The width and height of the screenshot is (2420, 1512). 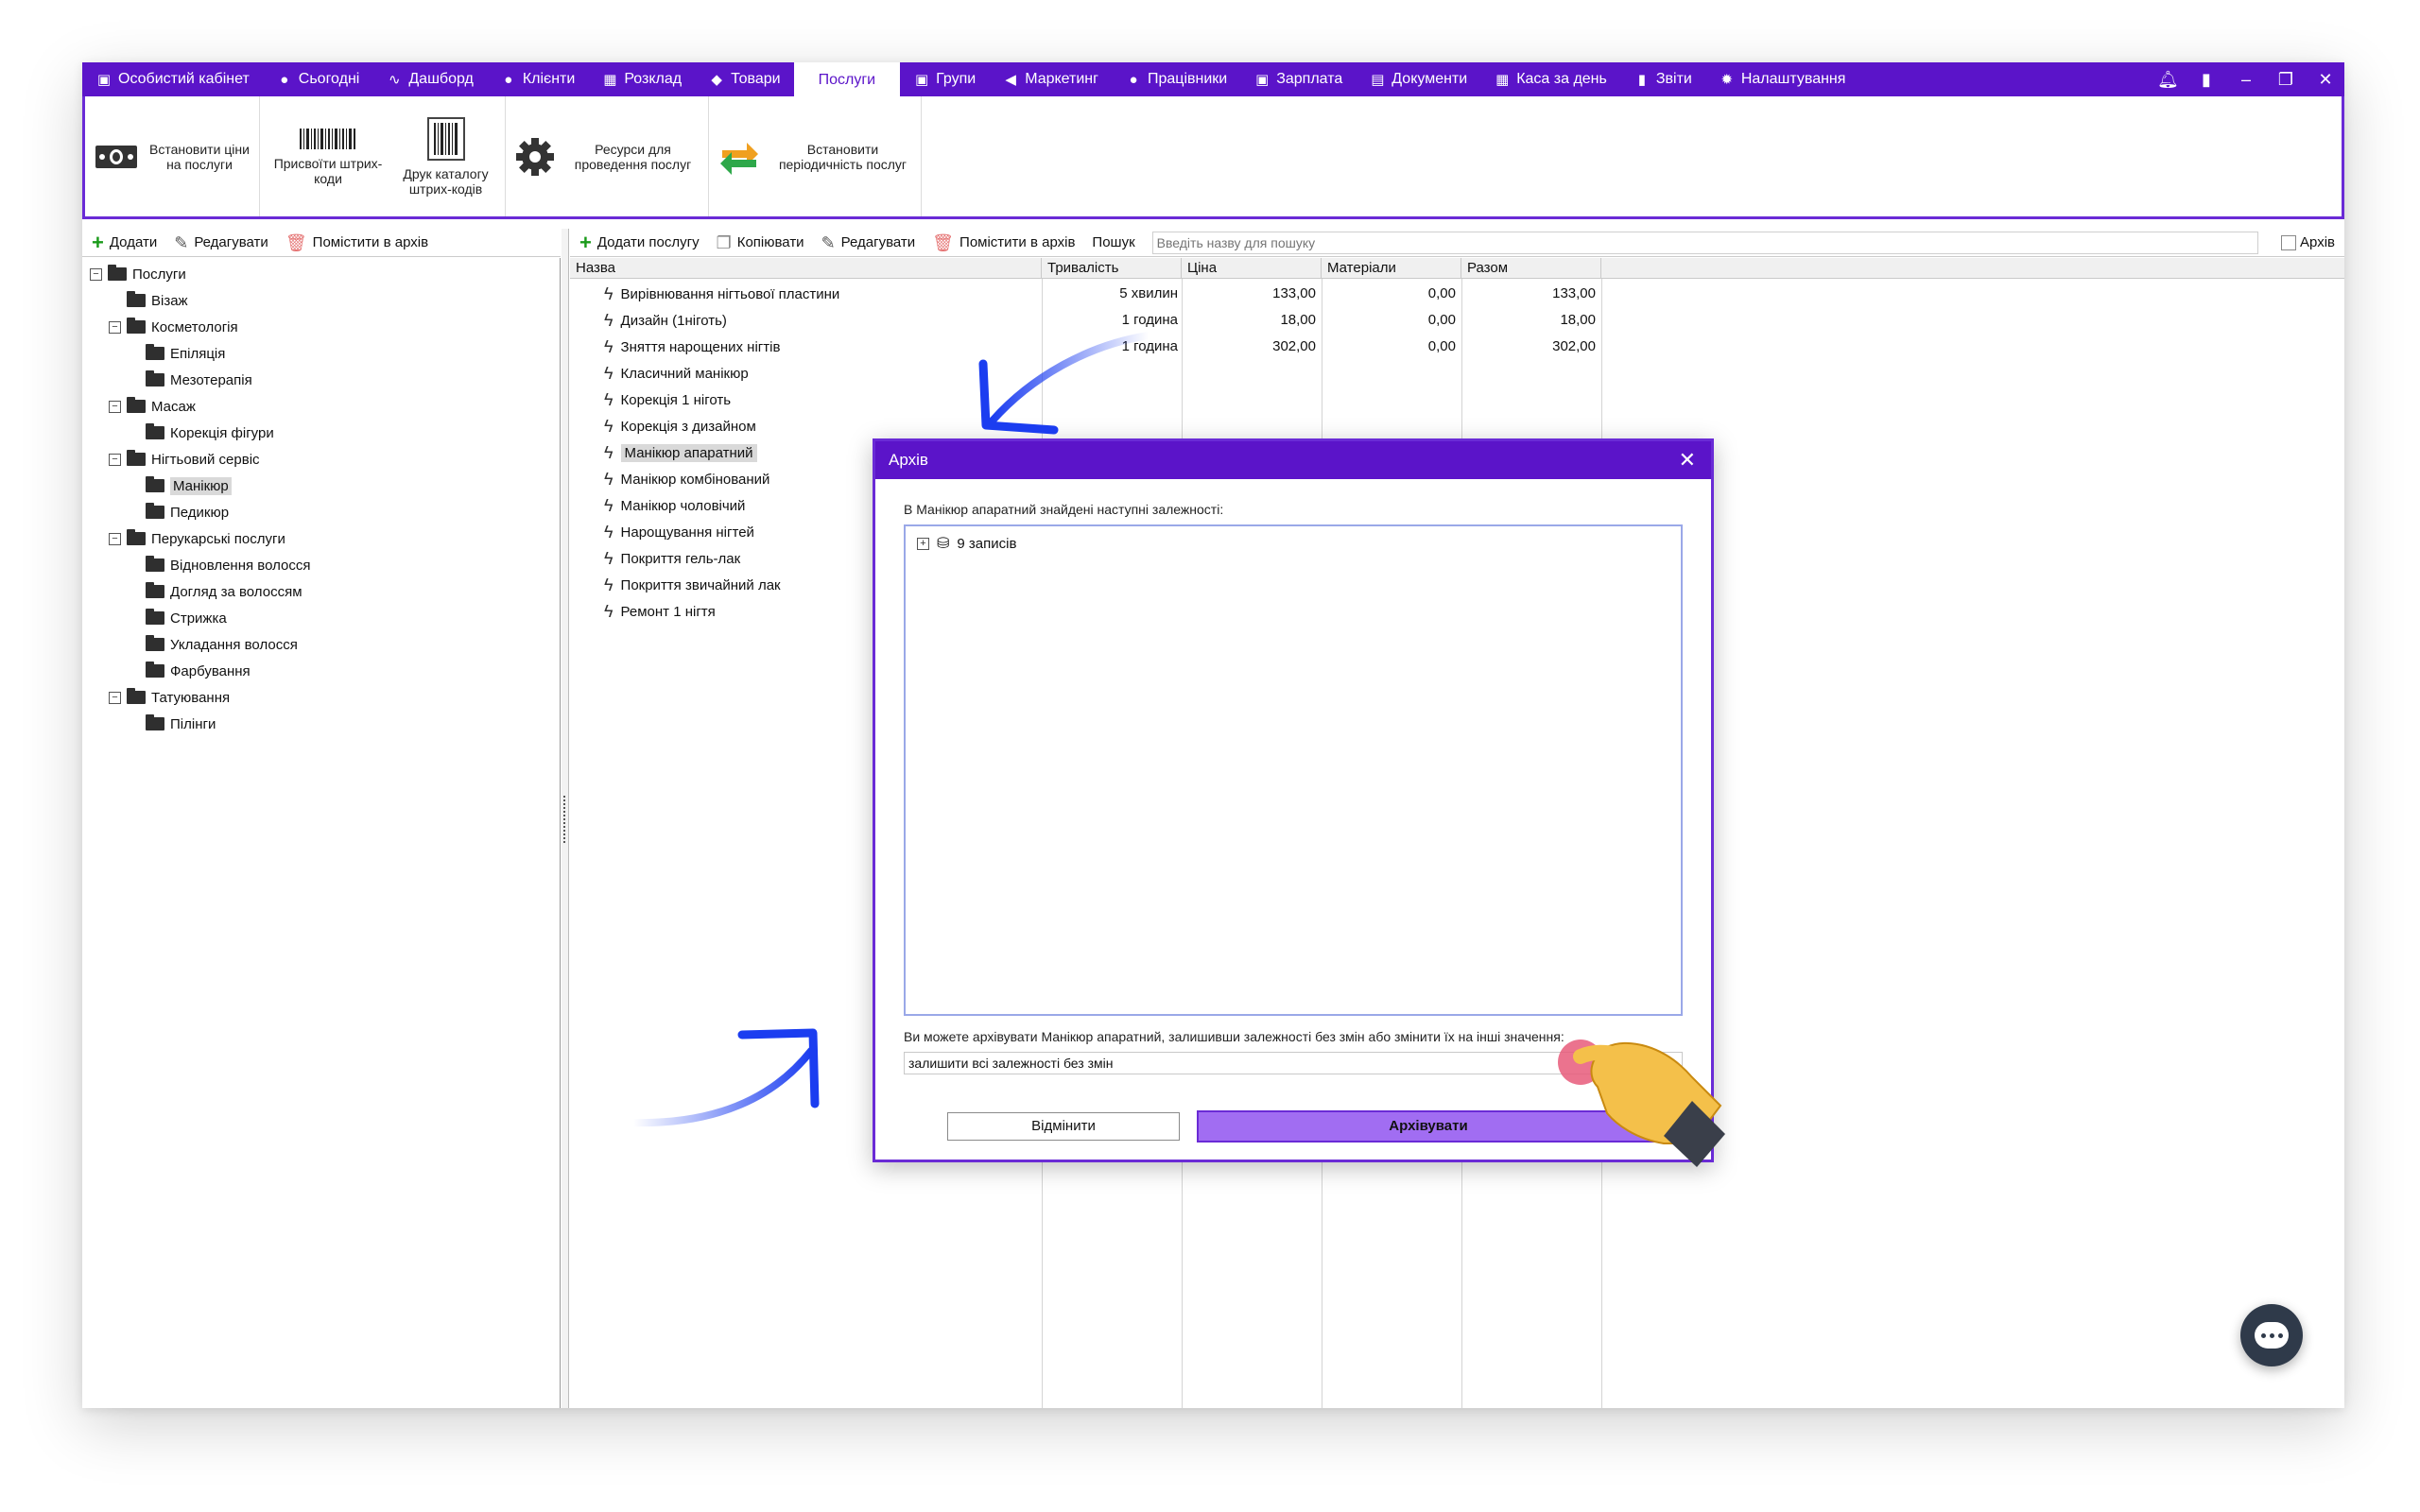 I want to click on dependency-node: + ⛁ 9 записів, so click(x=966, y=543).